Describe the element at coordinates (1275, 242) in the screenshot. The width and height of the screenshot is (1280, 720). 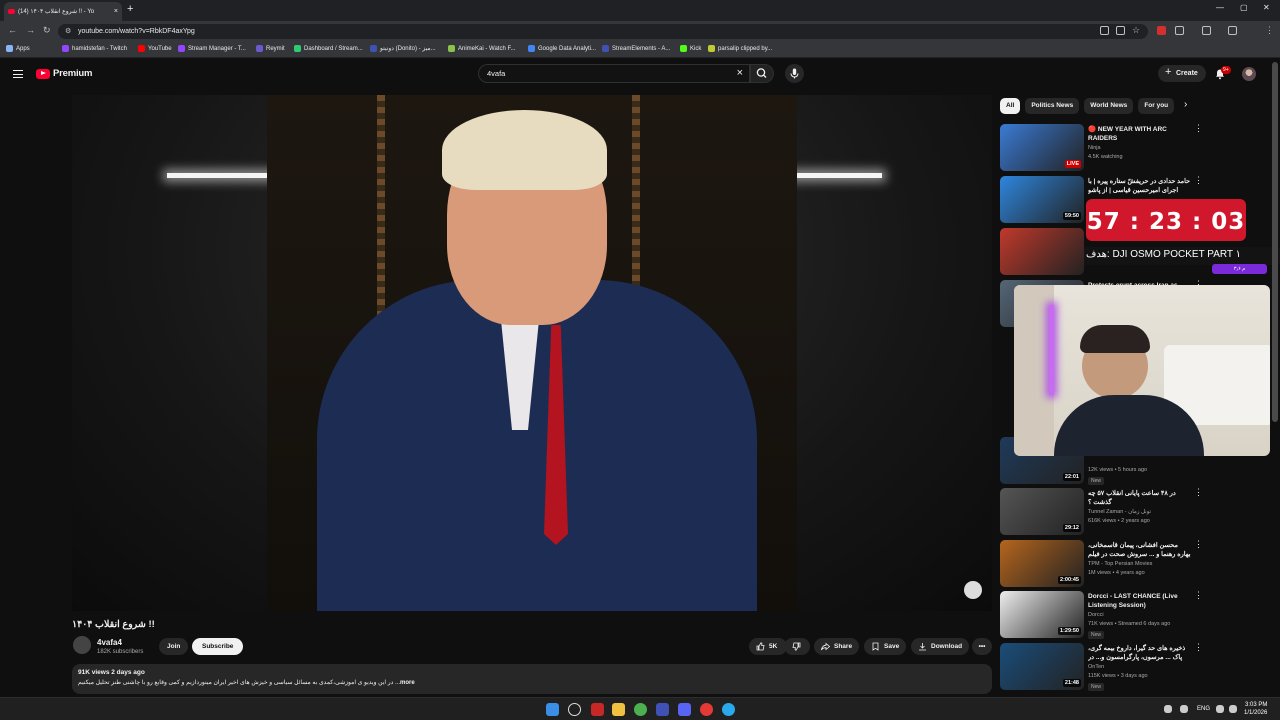
I see `page-scrollbar` at that location.